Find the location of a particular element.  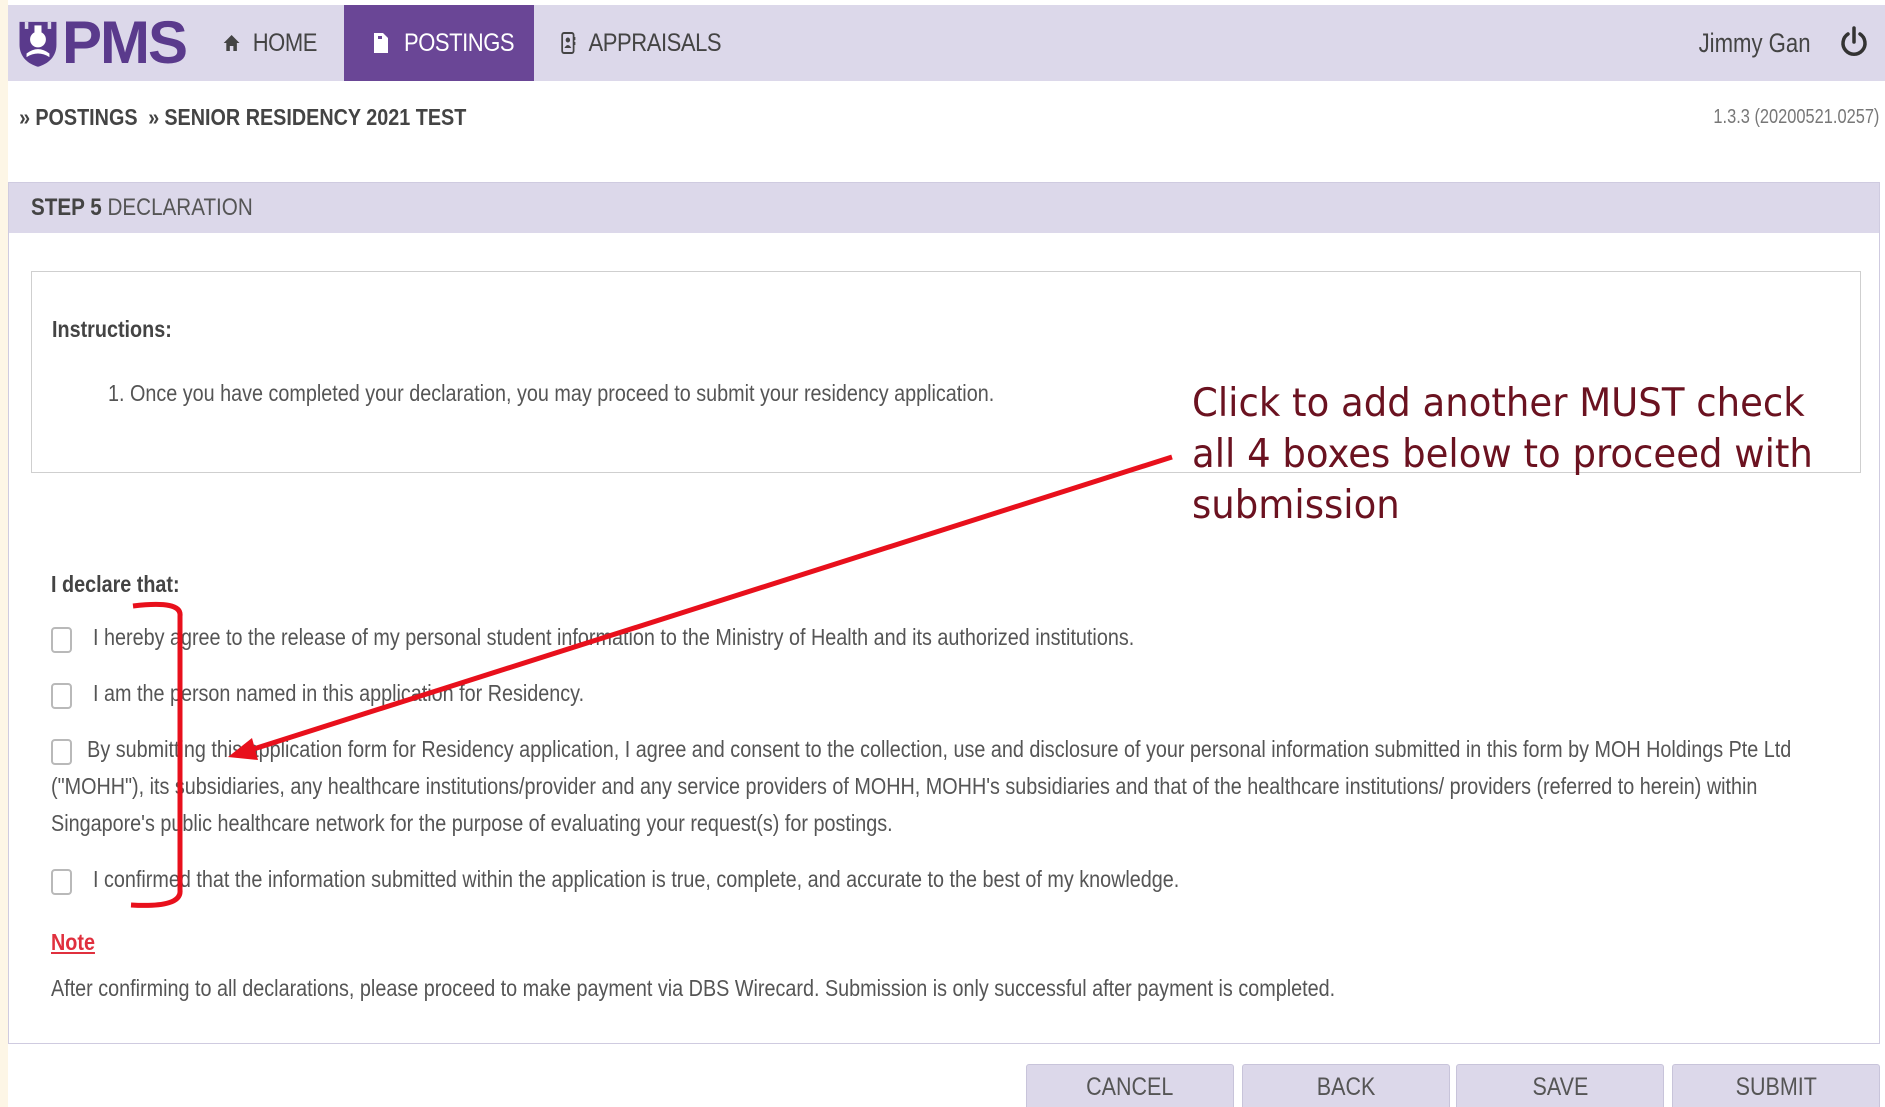

annotation-bracket is located at coordinates (156, 754).